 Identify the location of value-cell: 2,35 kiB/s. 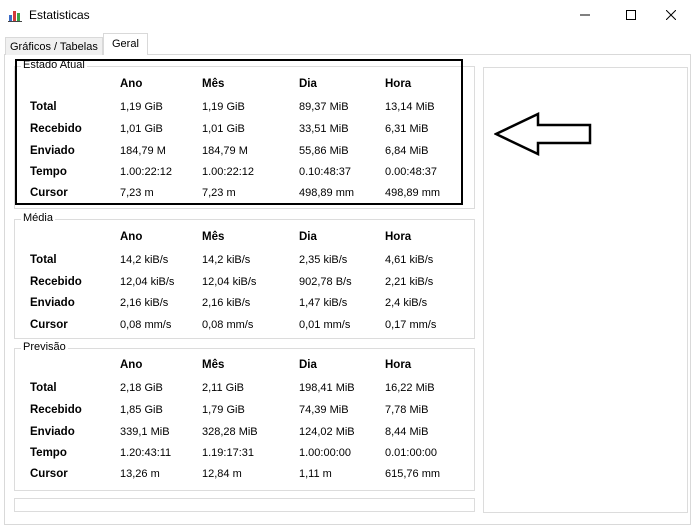
(323, 260).